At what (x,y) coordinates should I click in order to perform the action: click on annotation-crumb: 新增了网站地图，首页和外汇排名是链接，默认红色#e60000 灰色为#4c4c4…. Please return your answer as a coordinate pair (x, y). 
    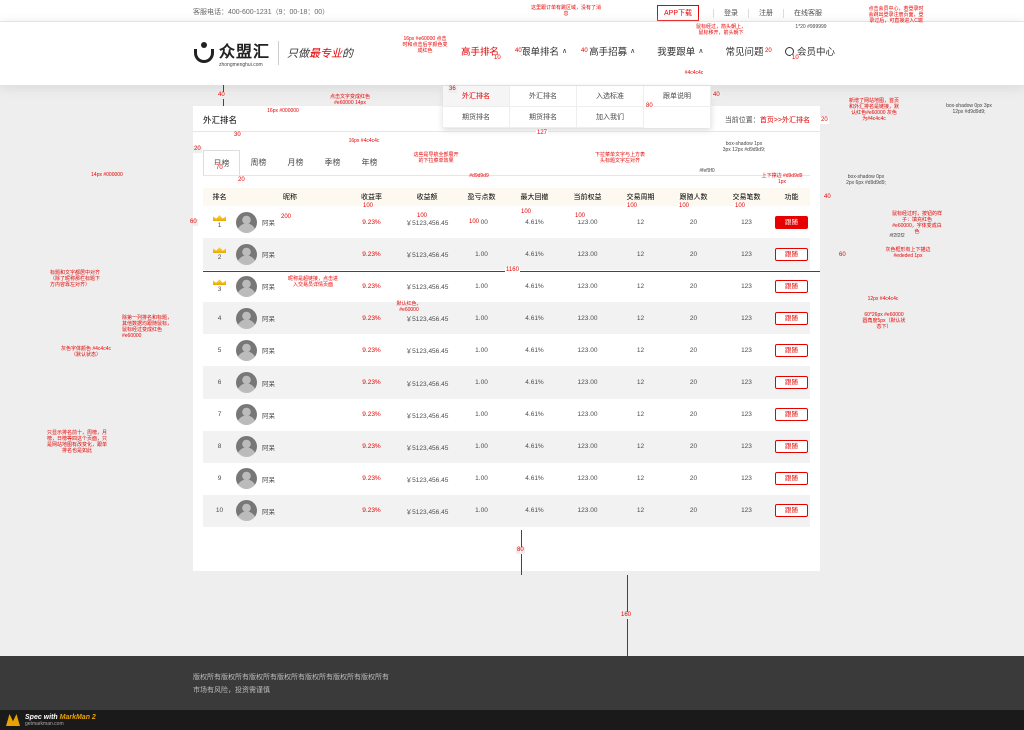
    Looking at the image, I should click on (874, 110).